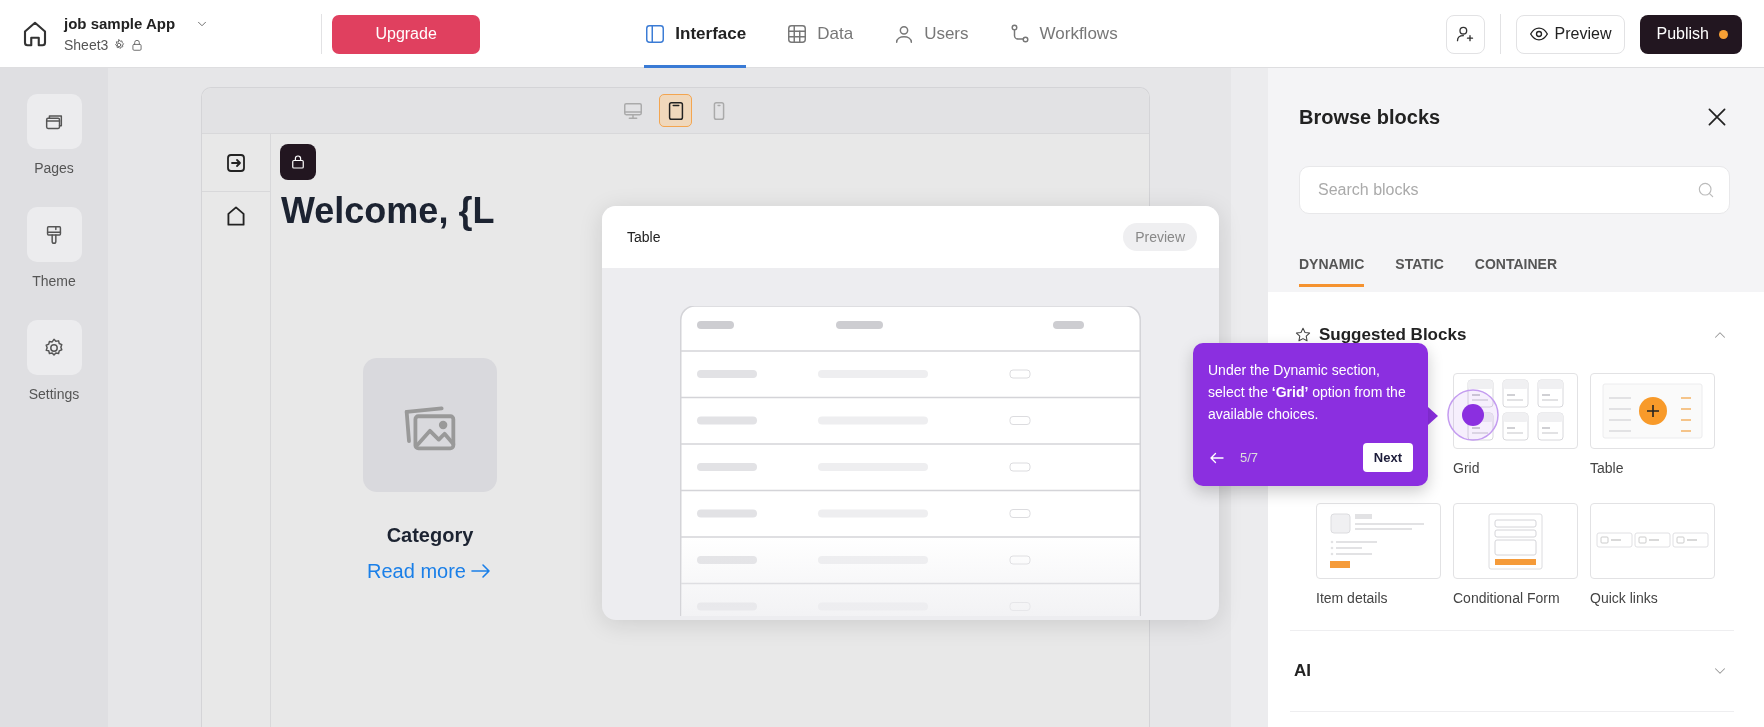  What do you see at coordinates (931, 35) in the screenshot?
I see `nav-tab: Users` at bounding box center [931, 35].